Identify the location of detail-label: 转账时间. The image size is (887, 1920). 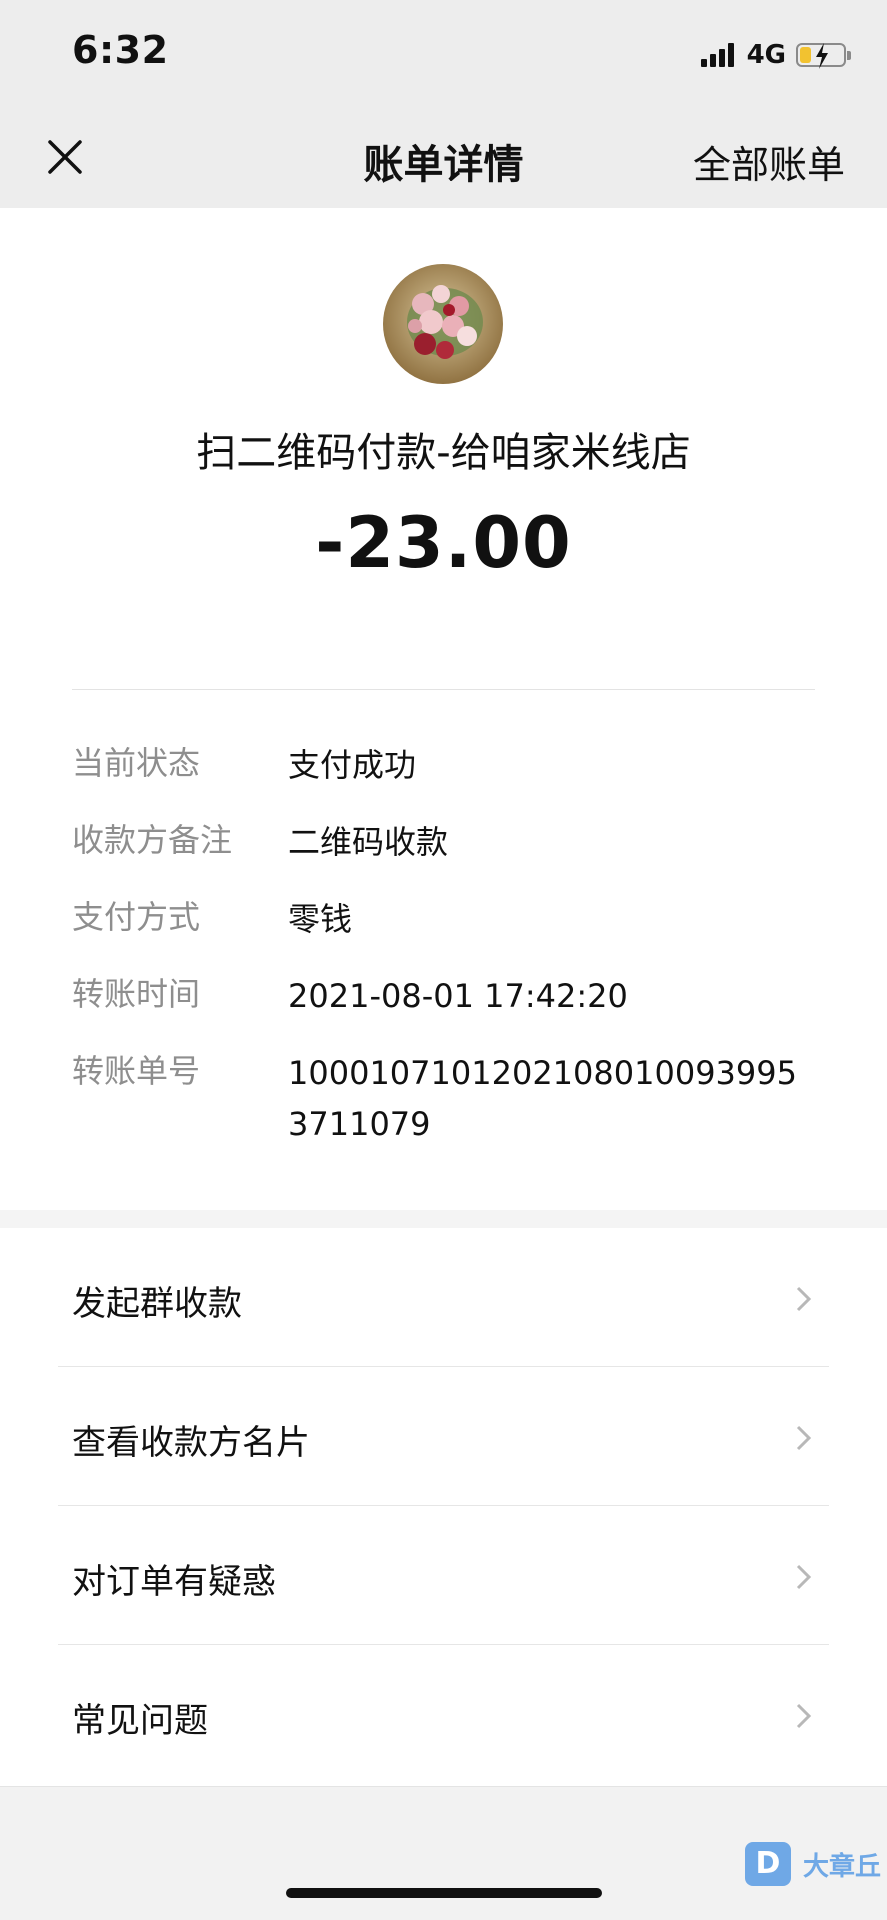
(136, 994).